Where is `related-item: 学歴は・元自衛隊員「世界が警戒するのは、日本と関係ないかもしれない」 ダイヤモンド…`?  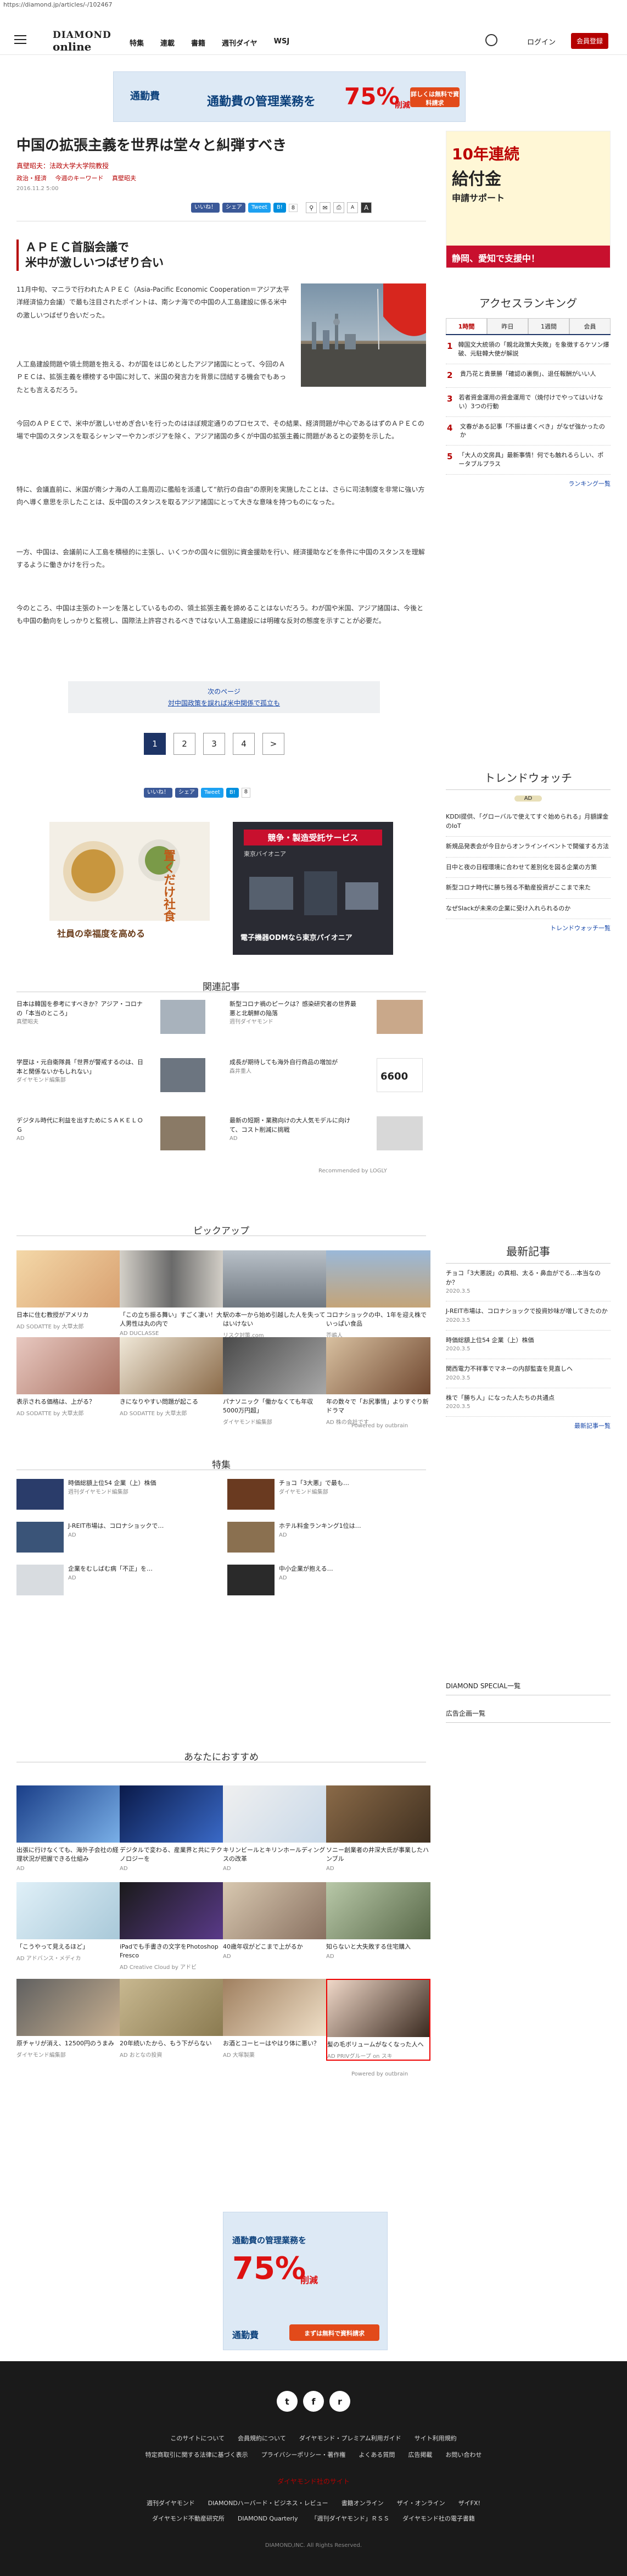
related-item: 学歴は・元自衛隊員「世界が警戒するのは、日本と関係ないかもしれない」 ダイヤモンド… is located at coordinates (82, 1071).